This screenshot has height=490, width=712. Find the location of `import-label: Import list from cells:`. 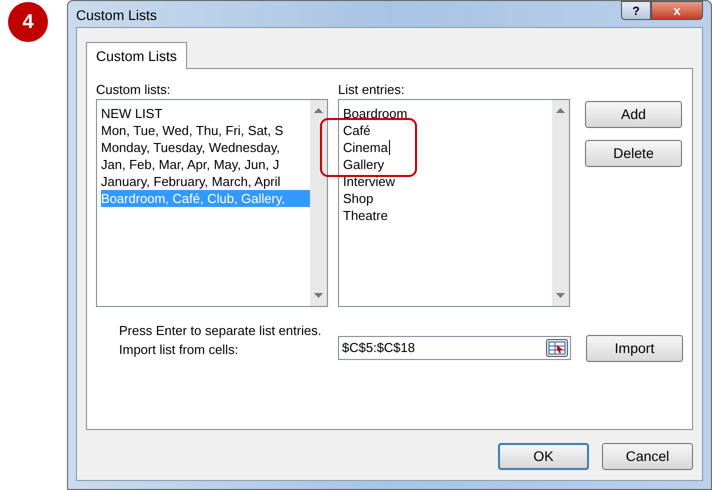

import-label: Import list from cells: is located at coordinates (179, 350).